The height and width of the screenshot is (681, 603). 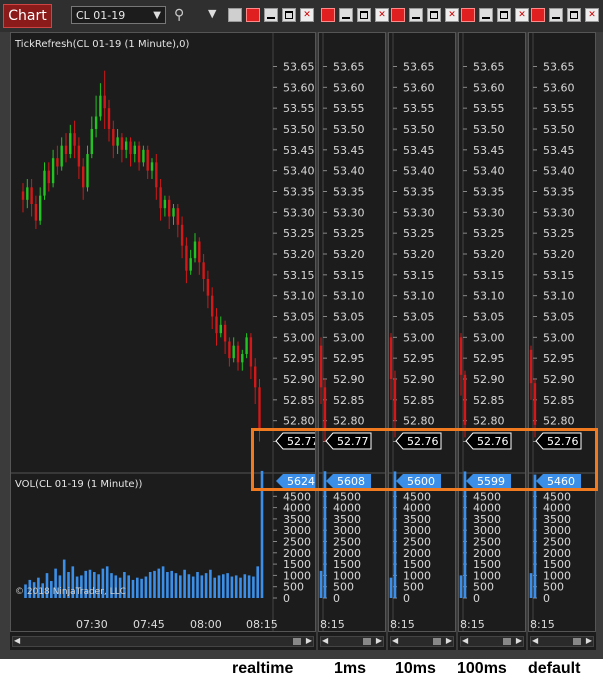 What do you see at coordinates (299, 296) in the screenshot?
I see `price-tick-label: 53.10` at bounding box center [299, 296].